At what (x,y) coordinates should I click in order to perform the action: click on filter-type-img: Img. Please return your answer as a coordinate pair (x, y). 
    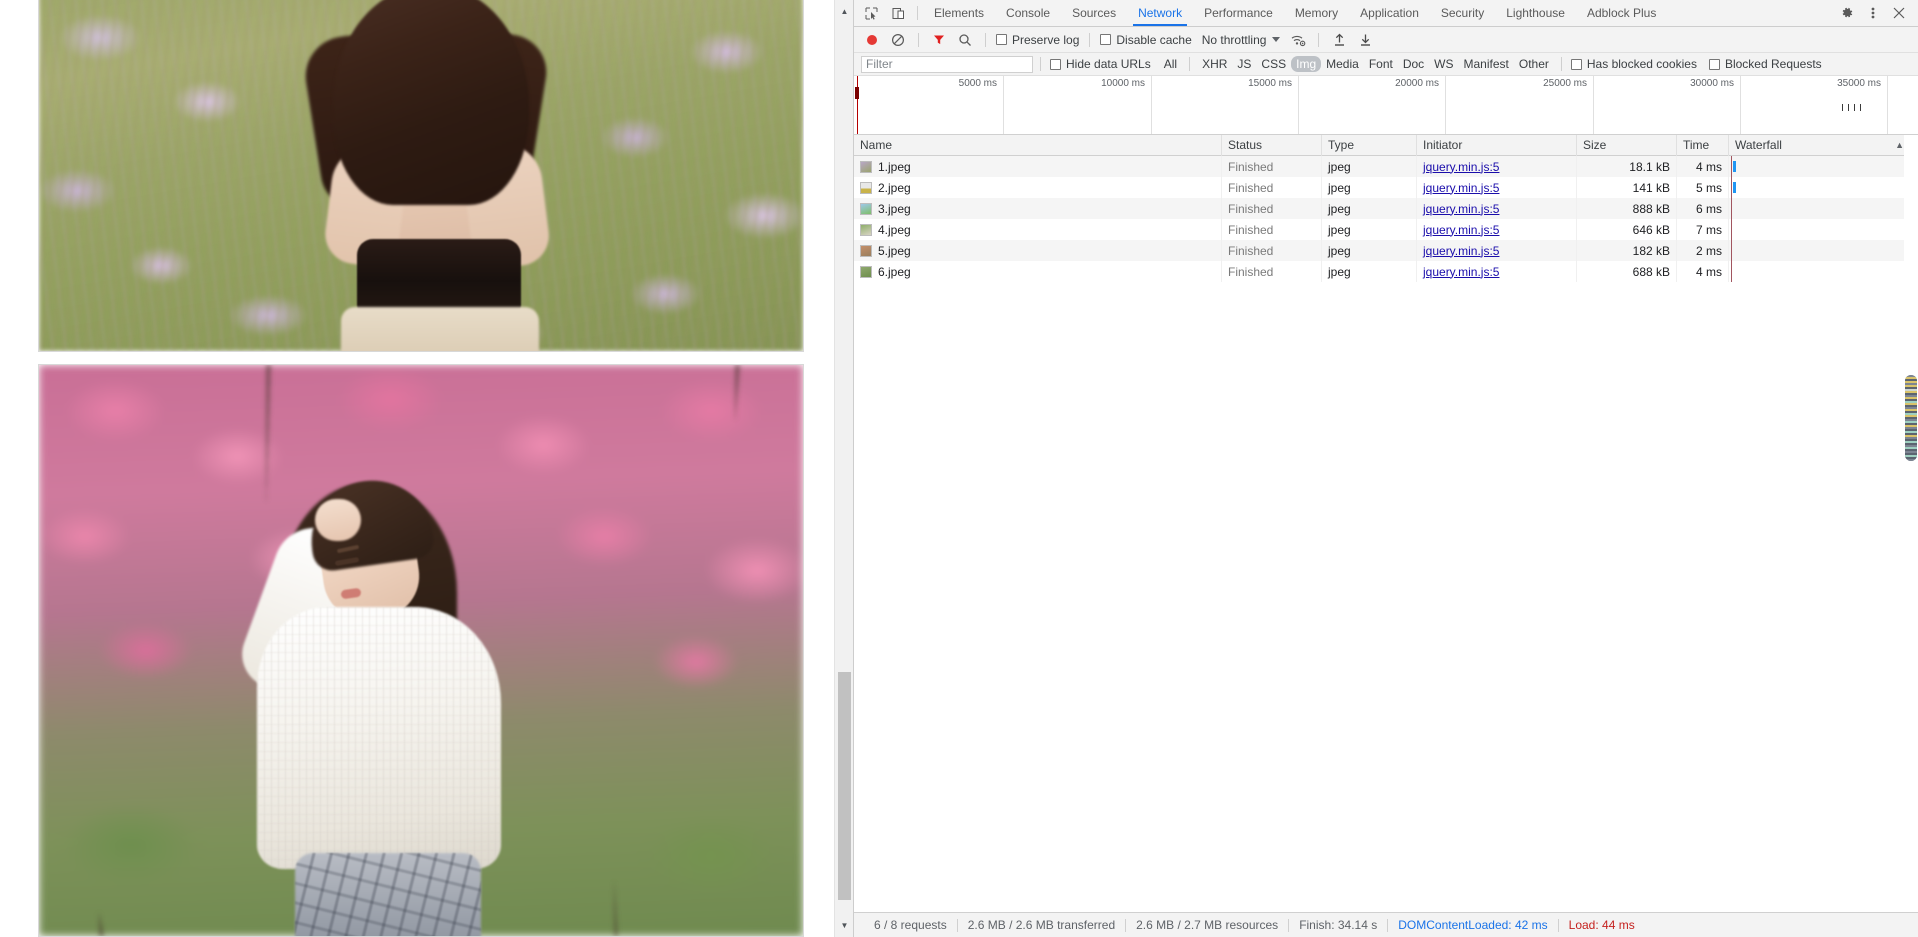
    Looking at the image, I should click on (1306, 64).